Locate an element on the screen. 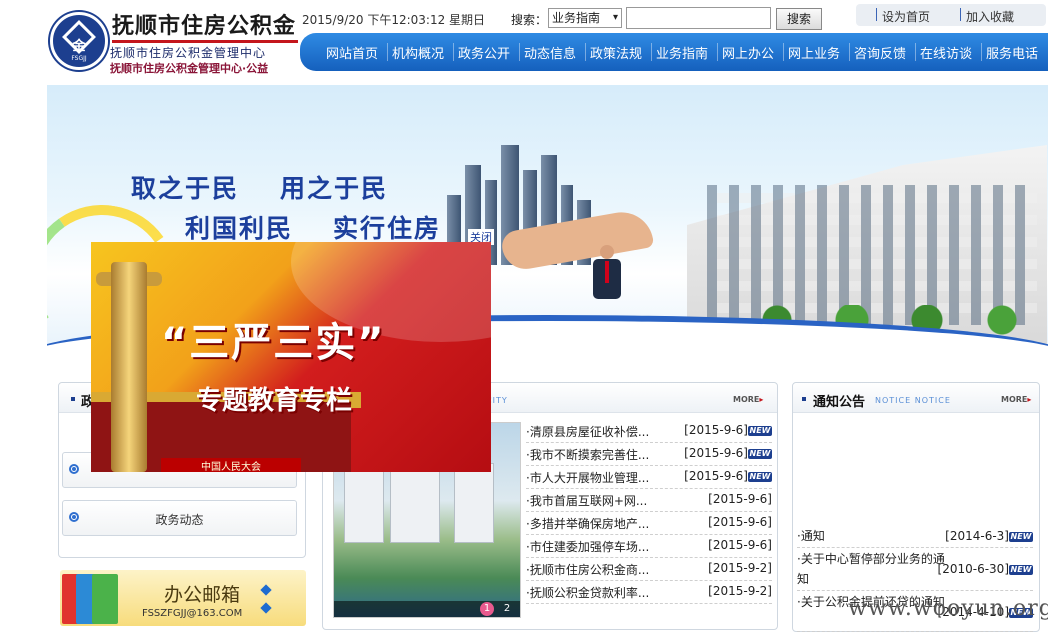  nav-about: 机构概况 is located at coordinates (418, 52).